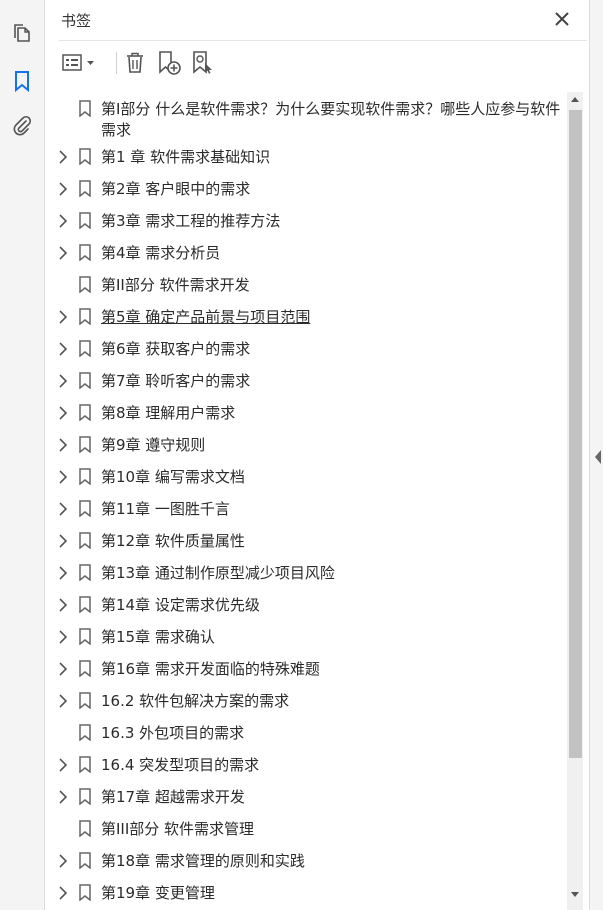 This screenshot has height=910, width=603. What do you see at coordinates (186, 157) in the screenshot?
I see `bookmark-label: 第1 章 软件需求基础知识` at bounding box center [186, 157].